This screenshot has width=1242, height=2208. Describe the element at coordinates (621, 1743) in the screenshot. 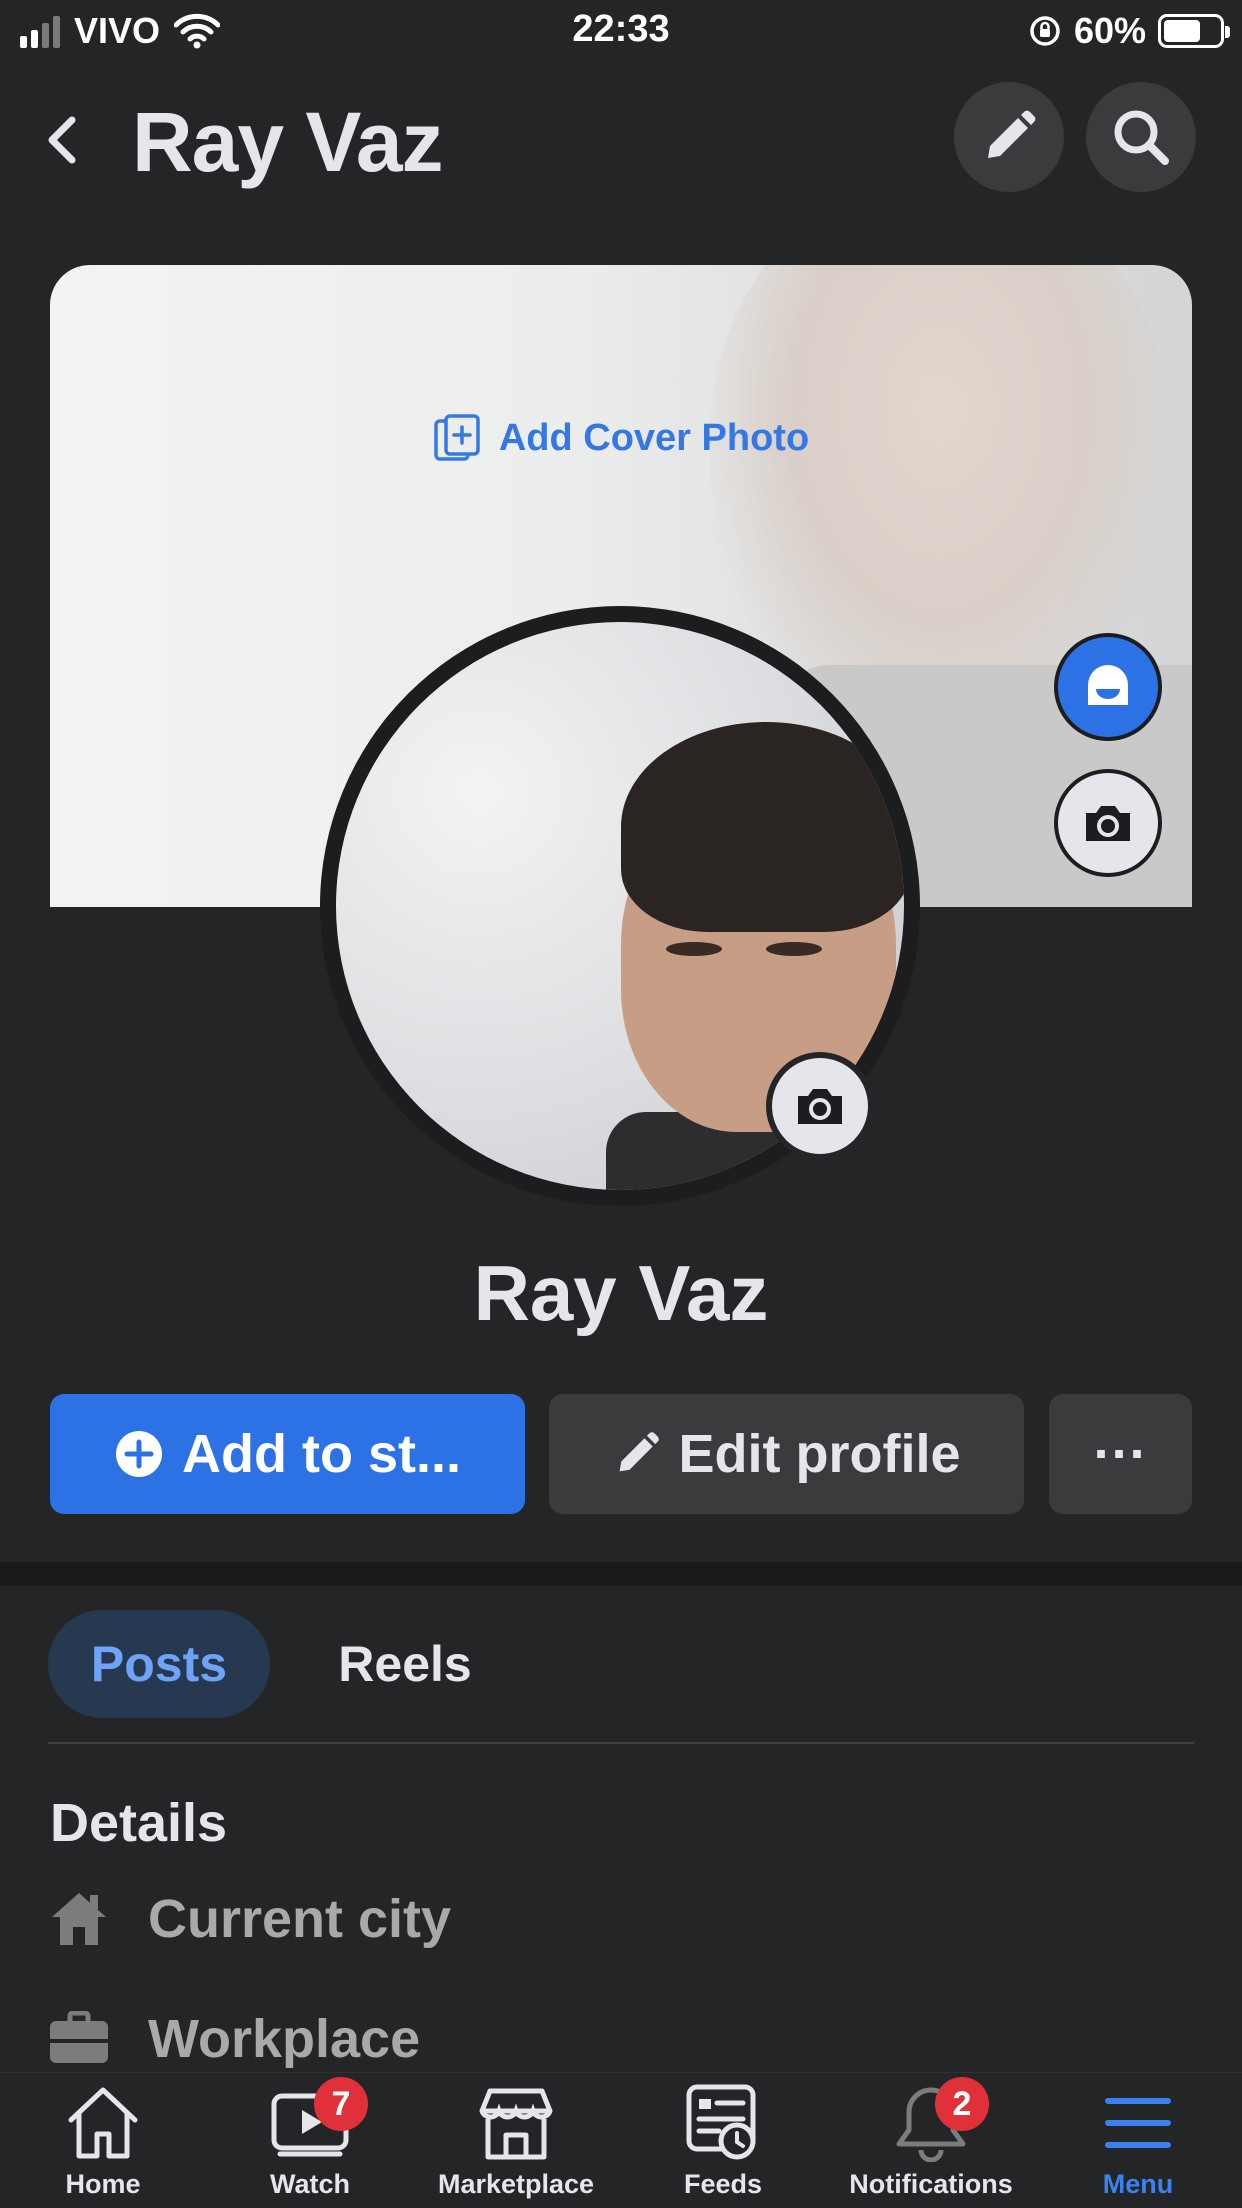

I see `tabs-divider` at that location.